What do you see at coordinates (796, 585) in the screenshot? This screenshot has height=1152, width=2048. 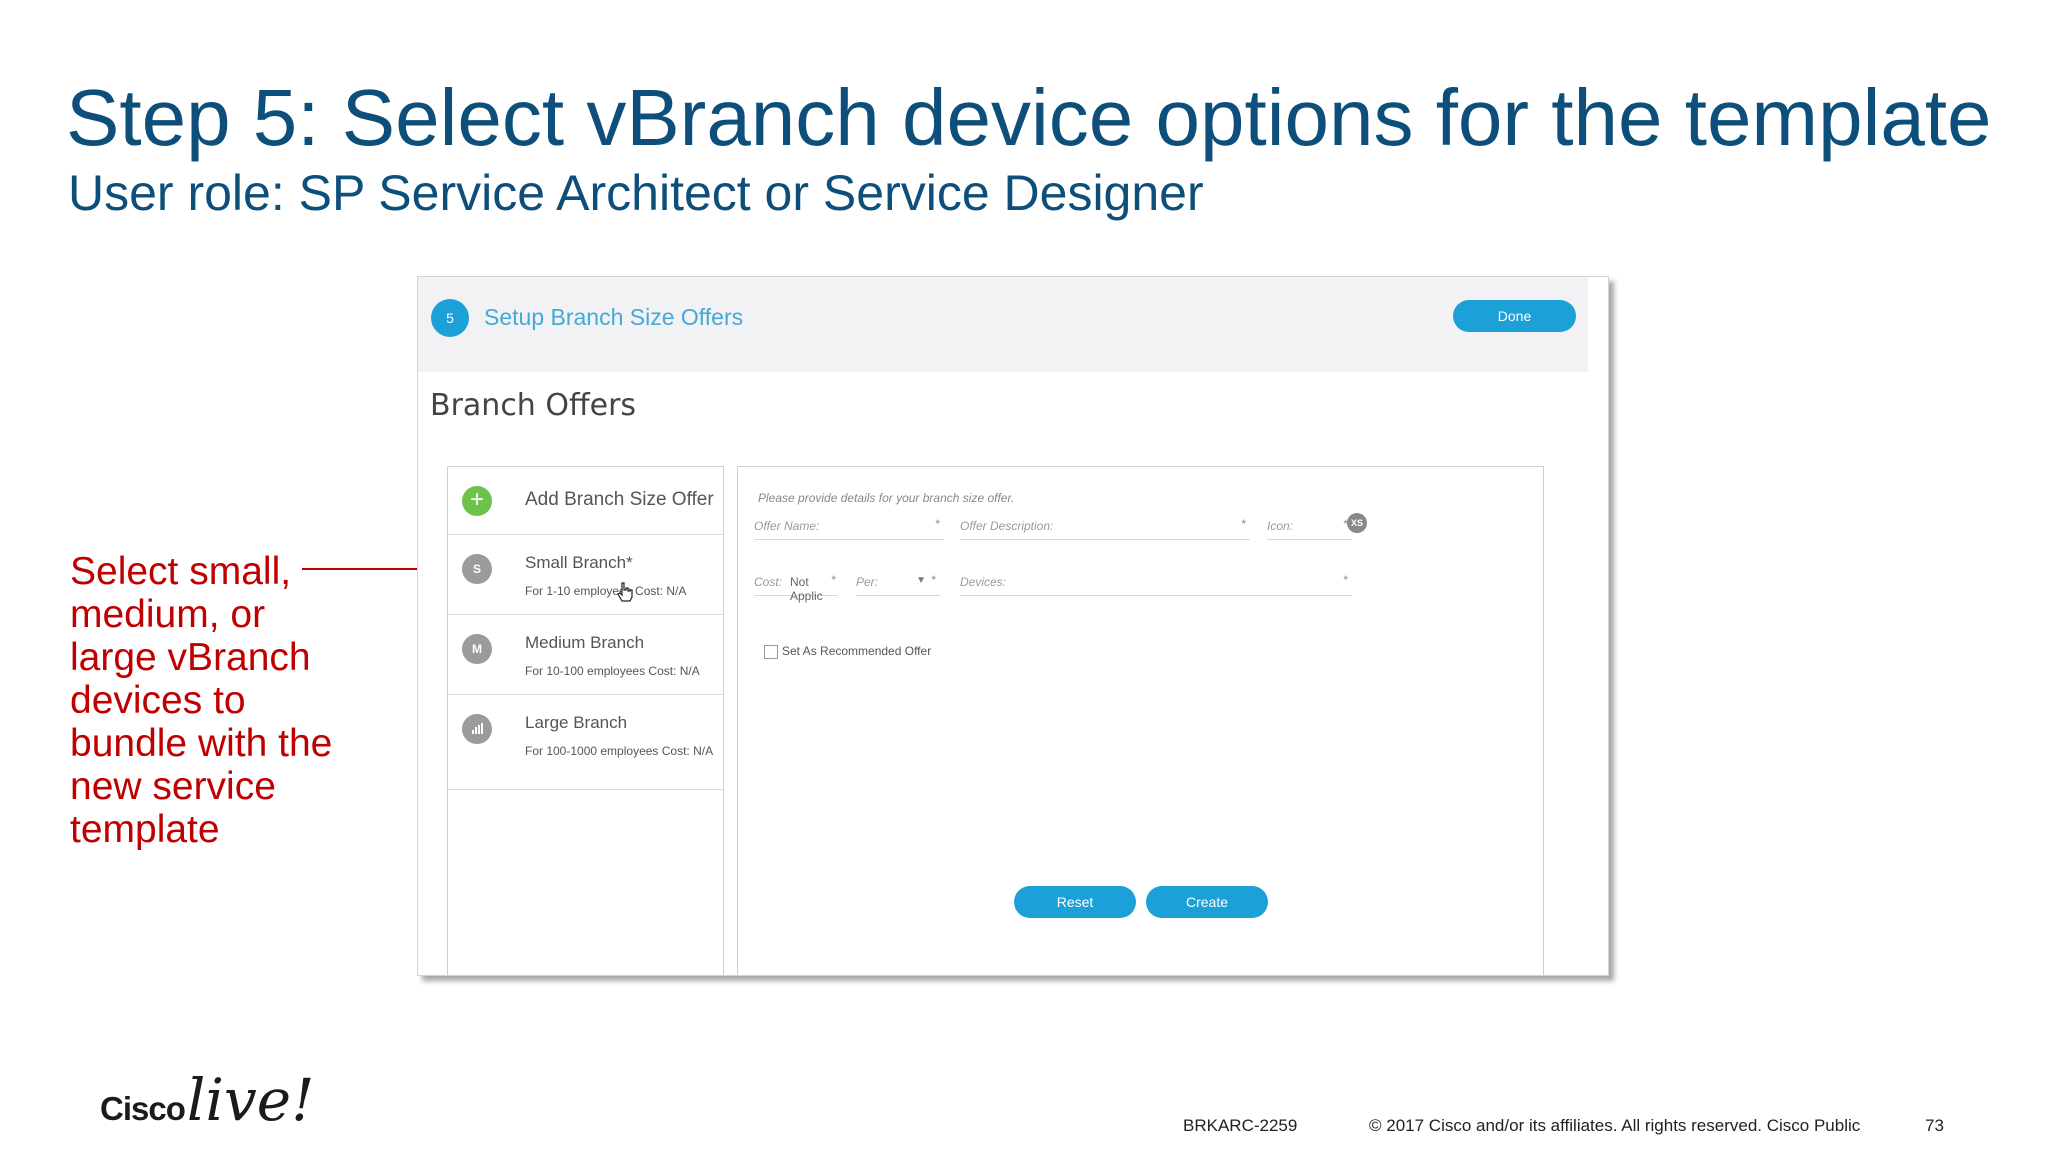 I see `cost-field: Cost: Not Applic *` at bounding box center [796, 585].